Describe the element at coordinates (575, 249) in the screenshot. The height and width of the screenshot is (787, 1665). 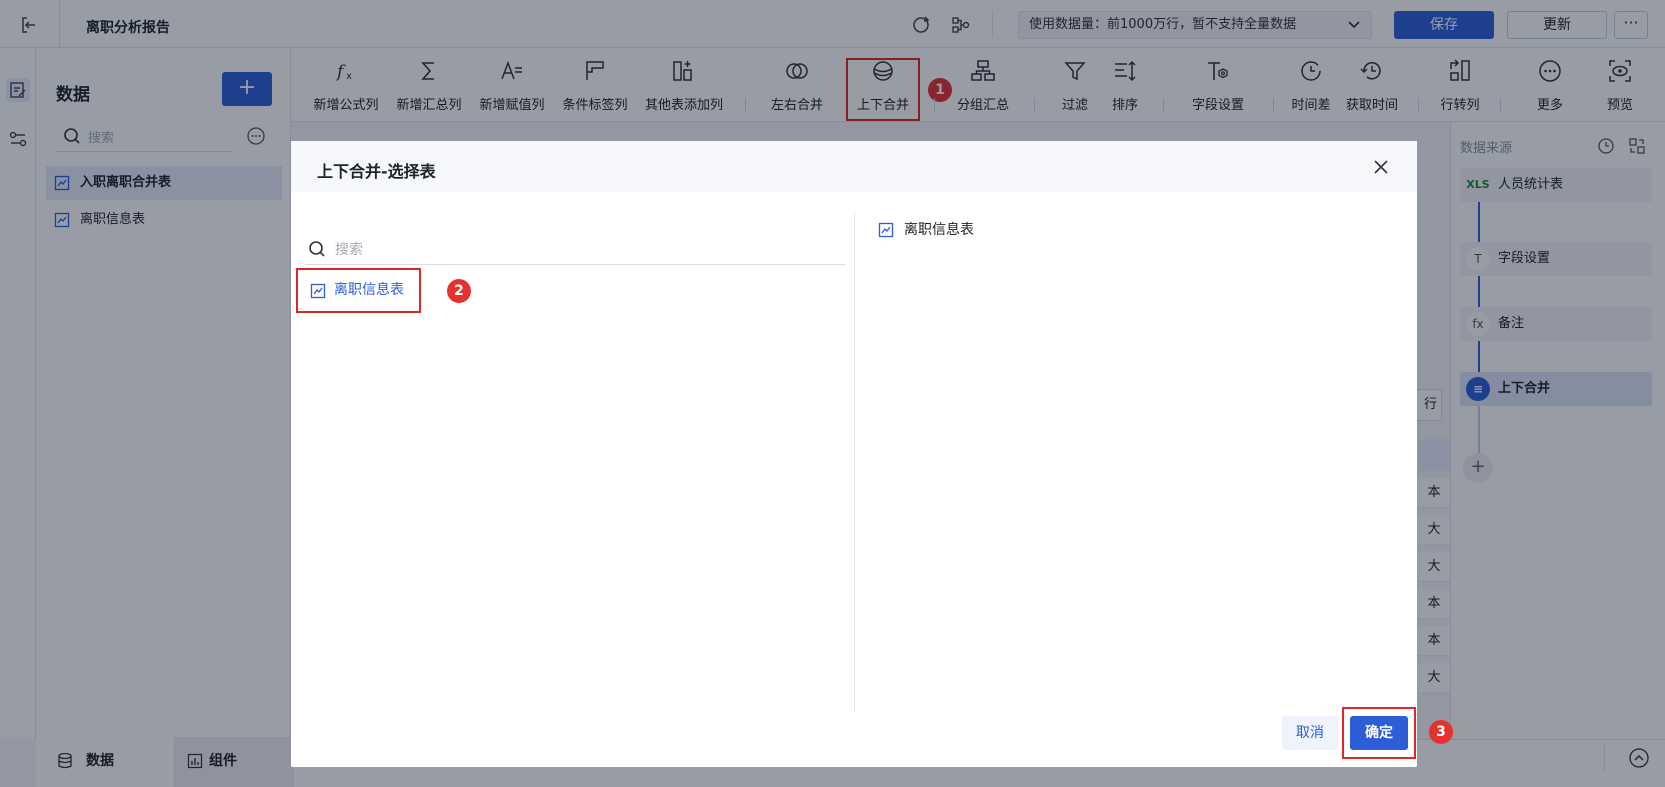
I see `dialog-search-input: 搜索` at that location.